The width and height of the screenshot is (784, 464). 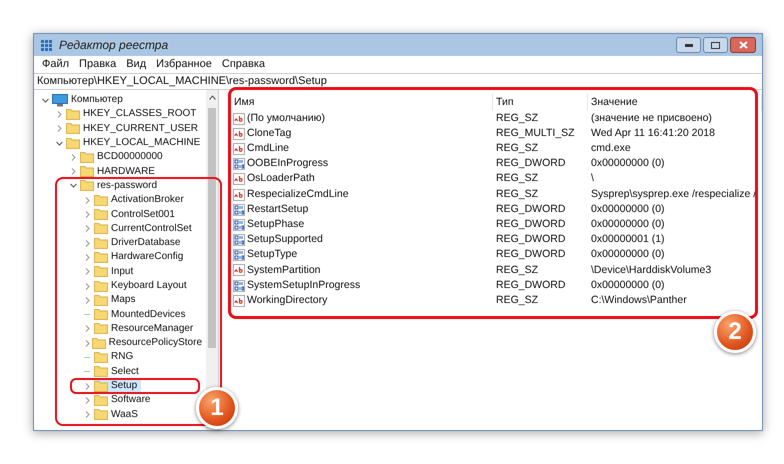 I want to click on table-cell-text: REG_MULTI_SZ, so click(x=535, y=133).